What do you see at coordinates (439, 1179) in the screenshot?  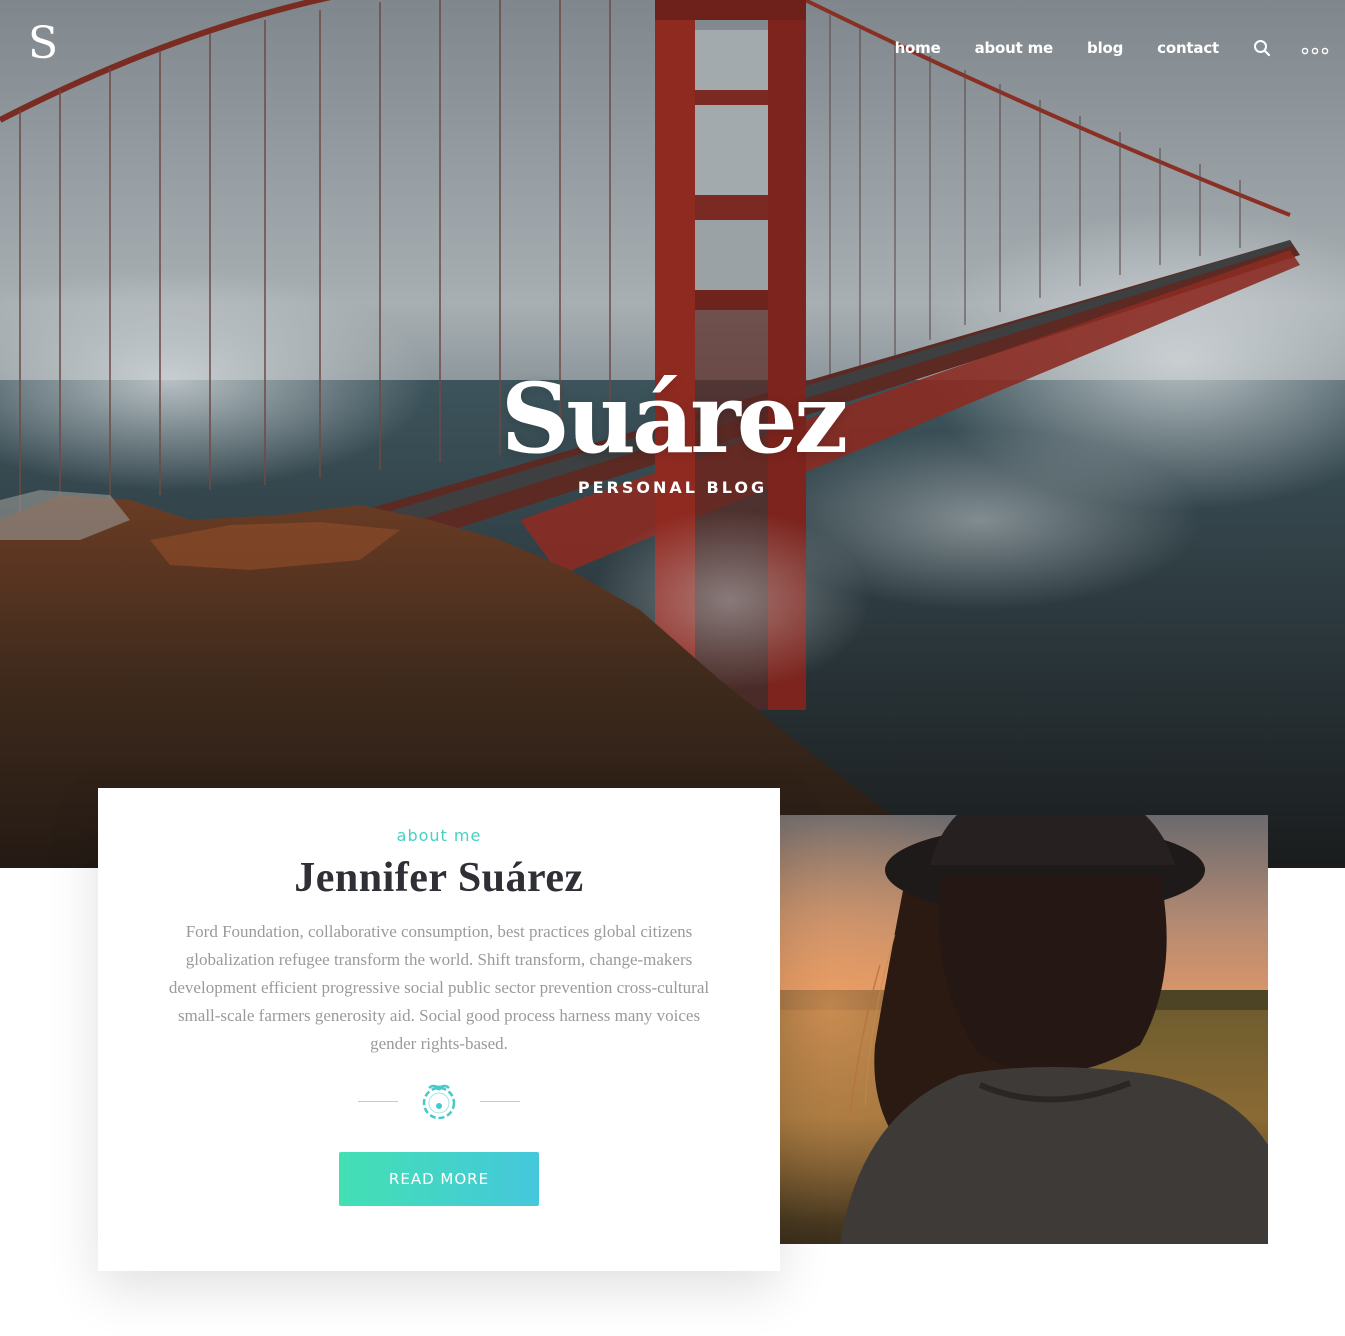 I see `read-more-button: READ MORE` at bounding box center [439, 1179].